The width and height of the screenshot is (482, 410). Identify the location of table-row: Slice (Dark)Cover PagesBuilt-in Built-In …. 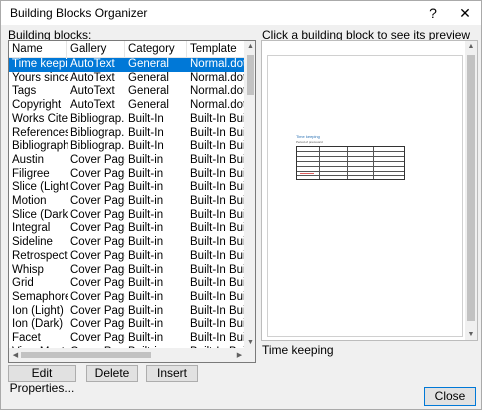
(127, 216).